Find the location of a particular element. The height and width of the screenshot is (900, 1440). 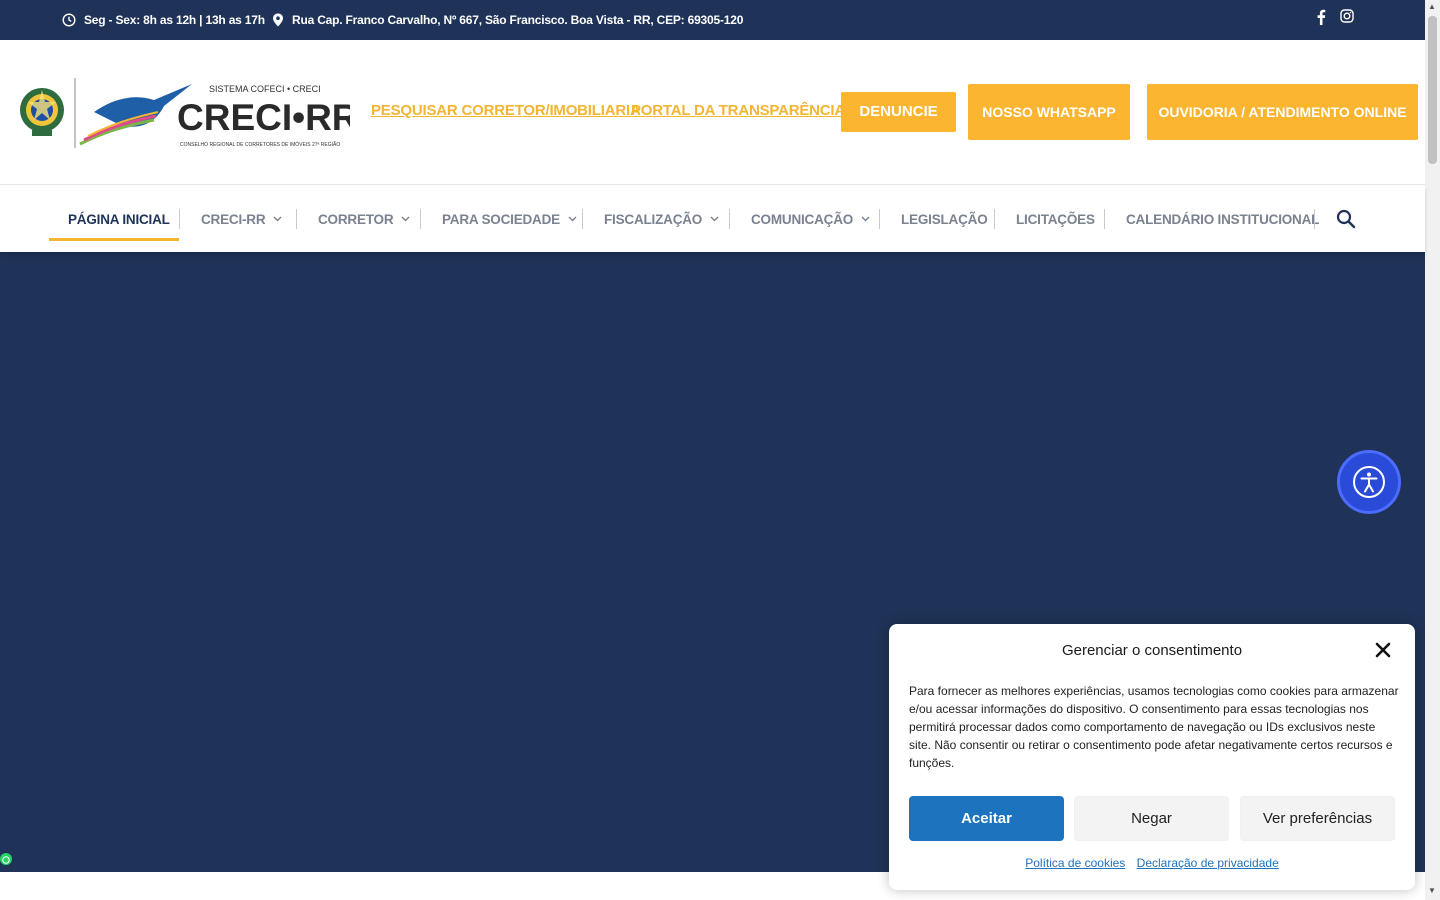

nav-item-para-sociedade: PARA SOCIEDADE is located at coordinates (509, 219).